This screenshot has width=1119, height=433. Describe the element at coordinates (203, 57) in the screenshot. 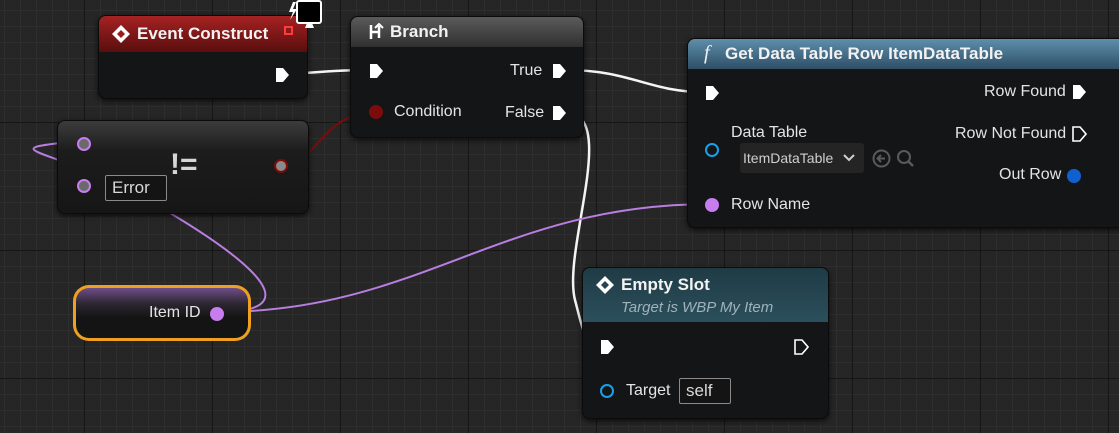

I see `event-construct-node: Event Construct` at that location.